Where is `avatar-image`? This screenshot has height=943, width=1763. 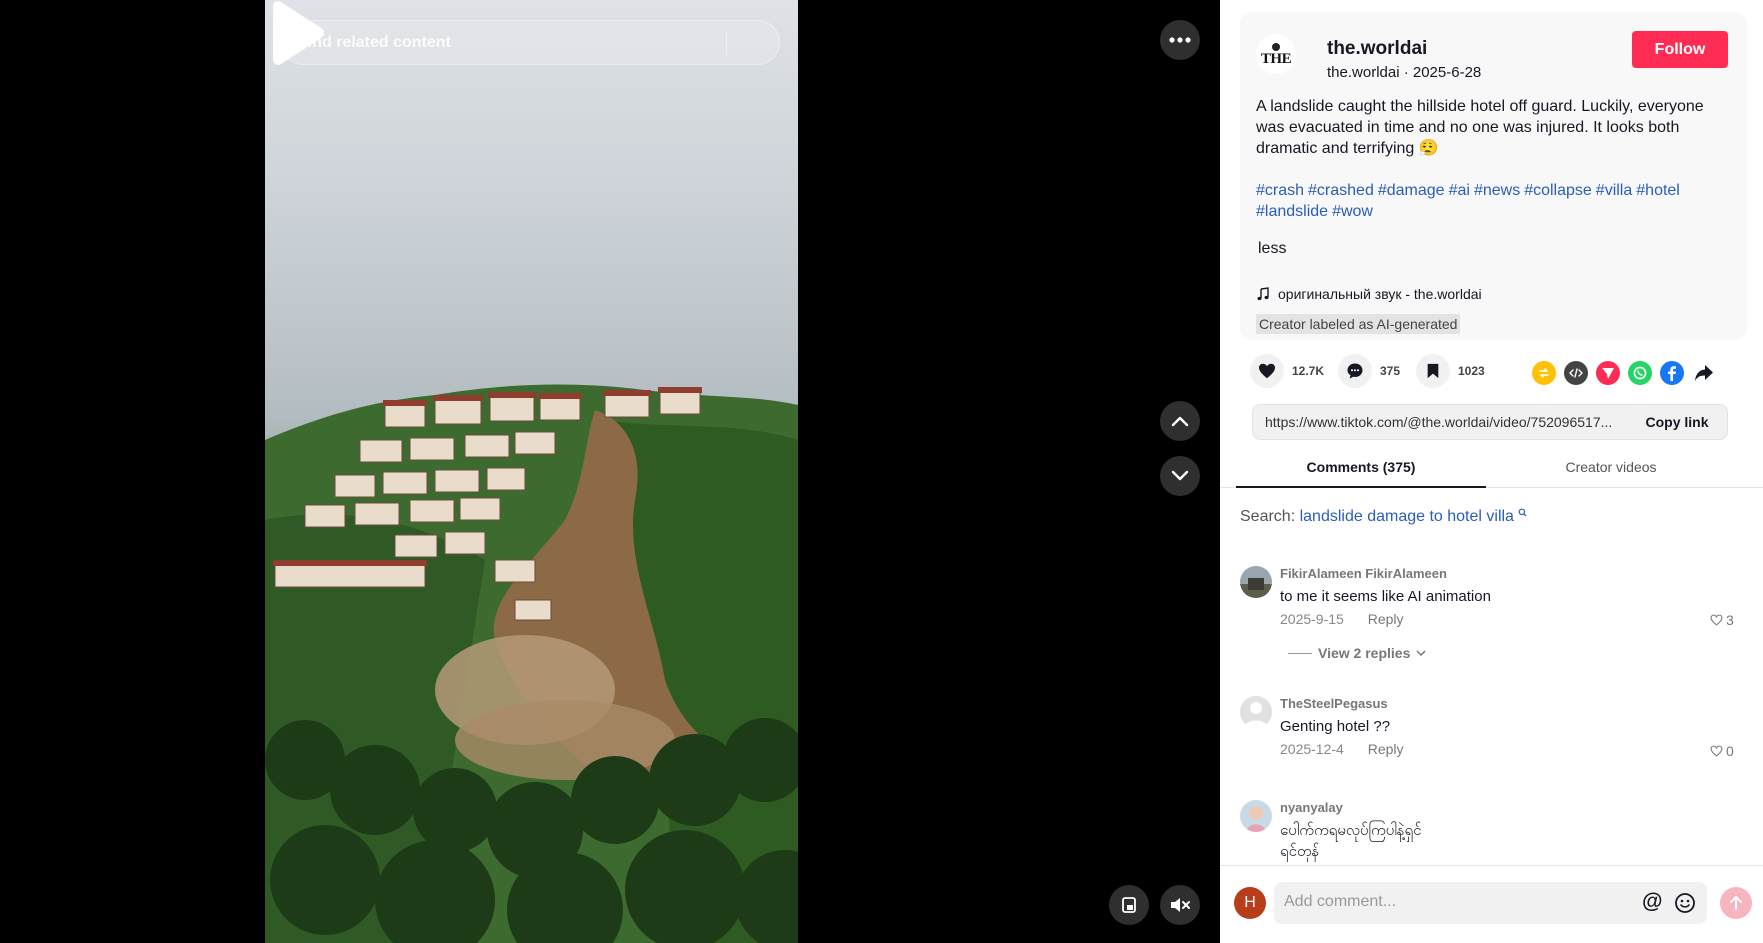
avatar-image is located at coordinates (1256, 816).